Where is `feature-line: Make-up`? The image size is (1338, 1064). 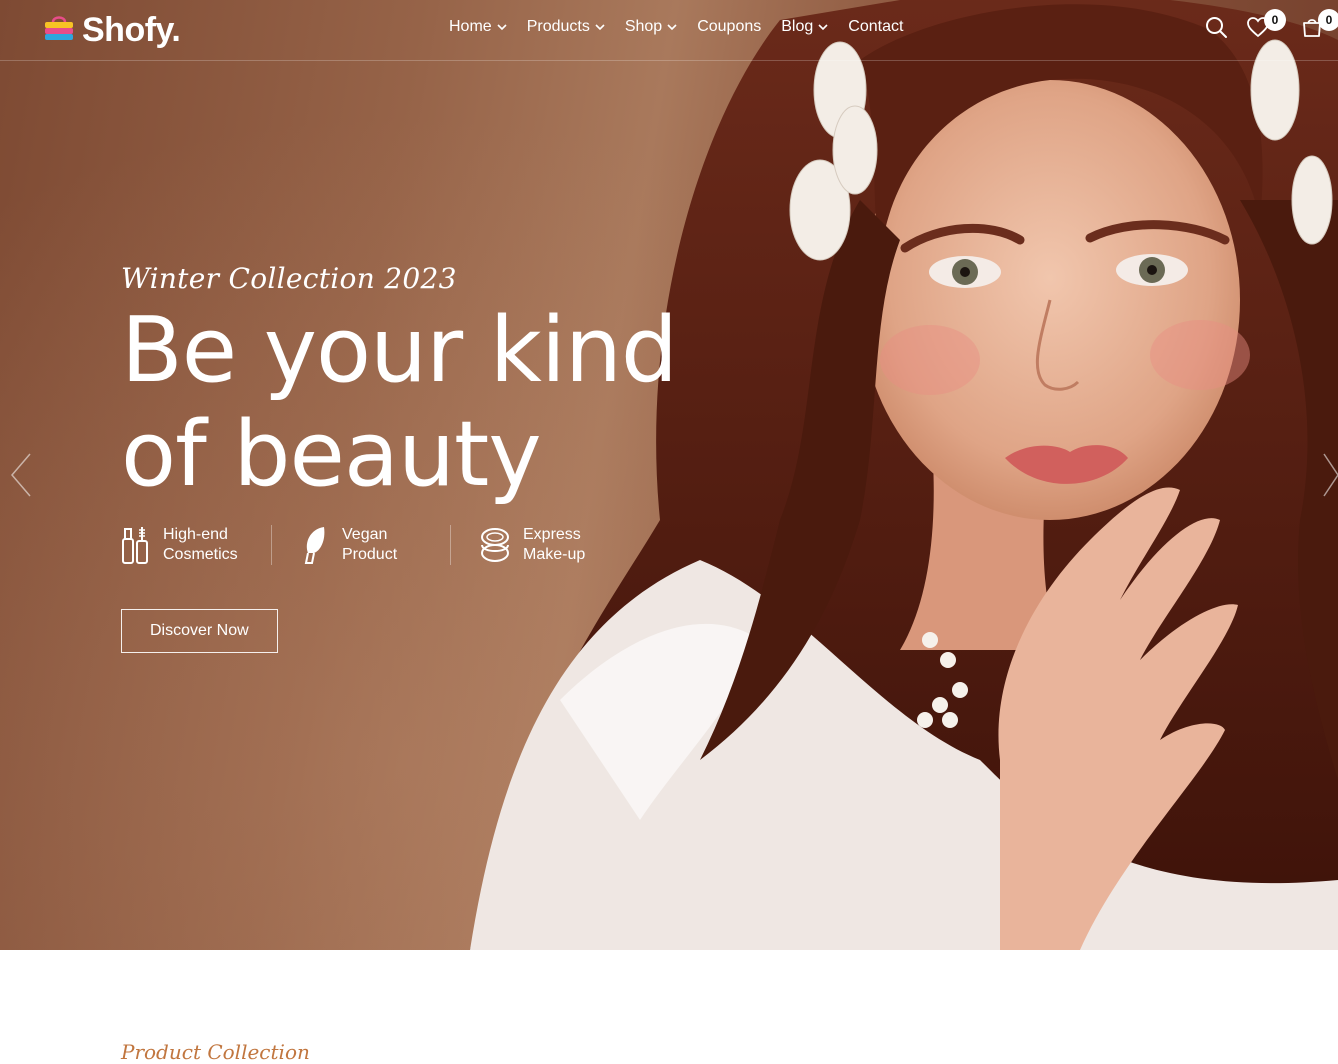
feature-line: Make-up is located at coordinates (554, 554).